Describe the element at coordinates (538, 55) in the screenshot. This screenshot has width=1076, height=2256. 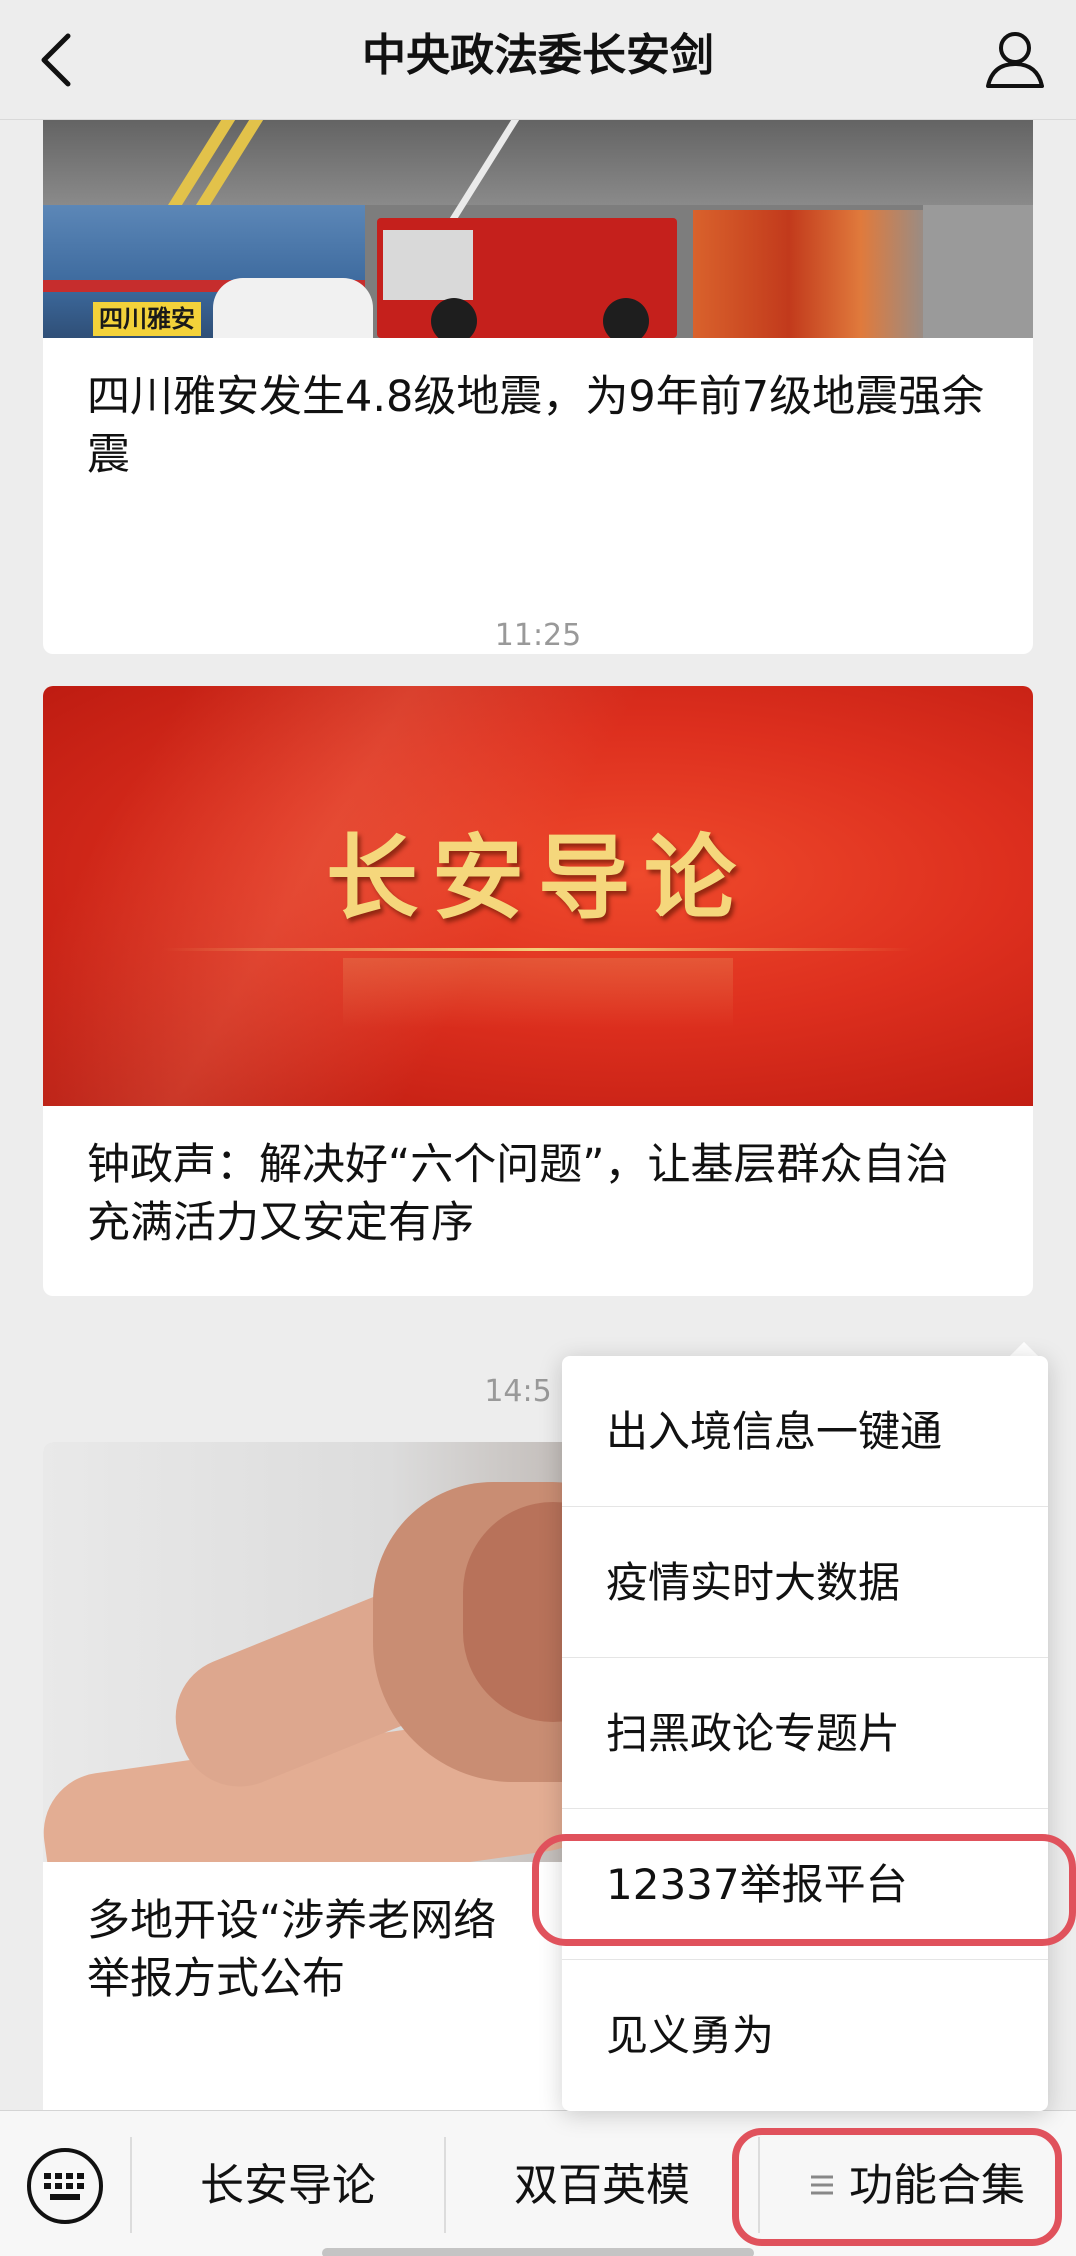
I see `page-title: 中央政法委长安剑` at that location.